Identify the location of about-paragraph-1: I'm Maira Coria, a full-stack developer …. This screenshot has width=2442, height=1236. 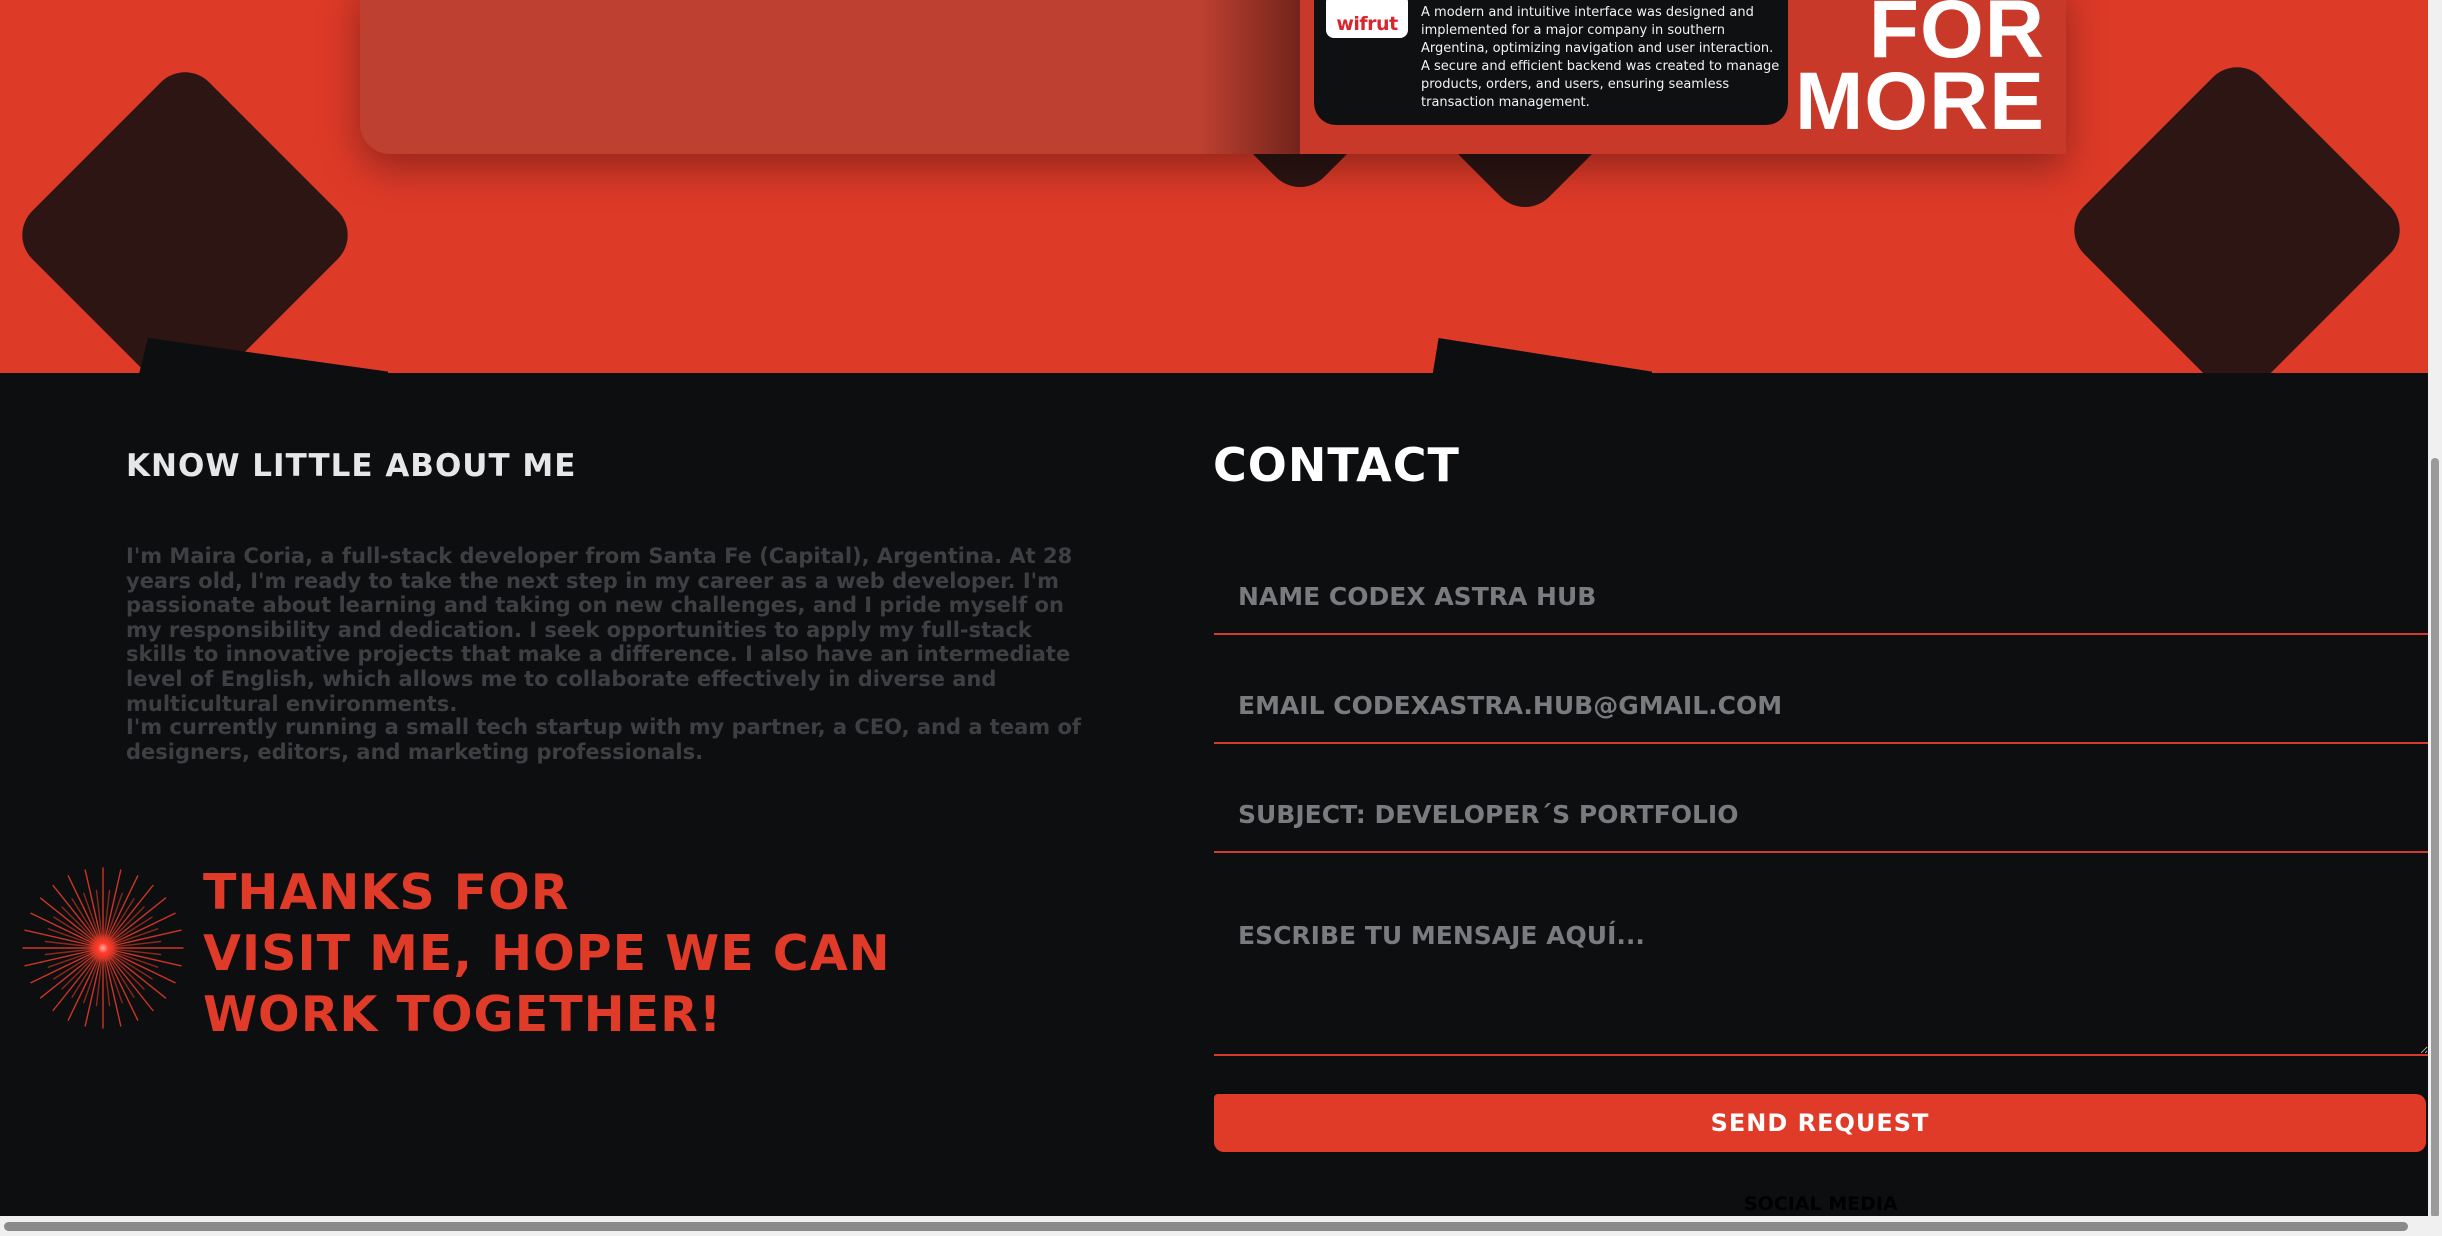
(599, 630).